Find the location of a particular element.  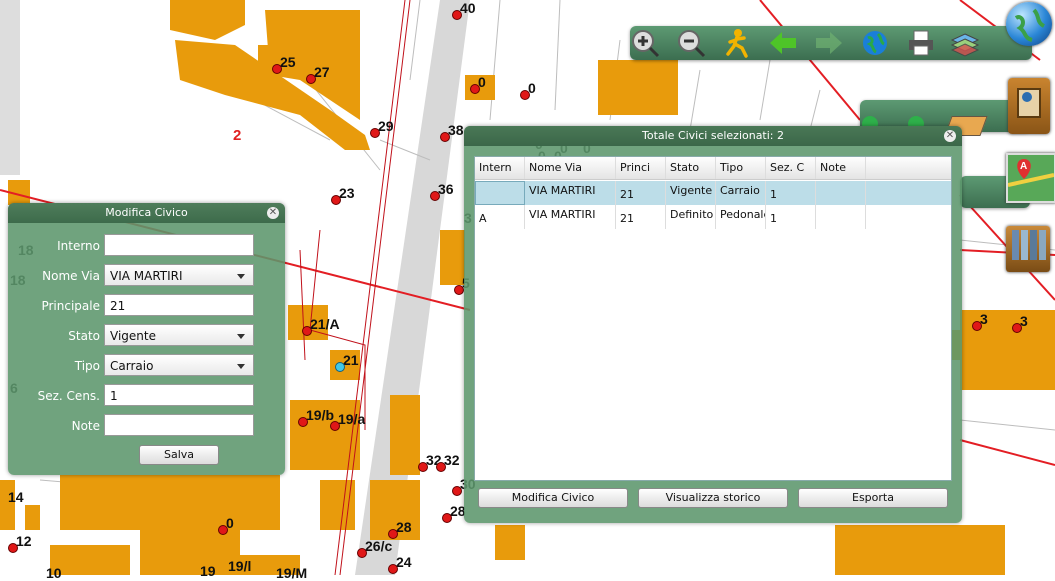

house-number-label: 12 is located at coordinates (24, 541).